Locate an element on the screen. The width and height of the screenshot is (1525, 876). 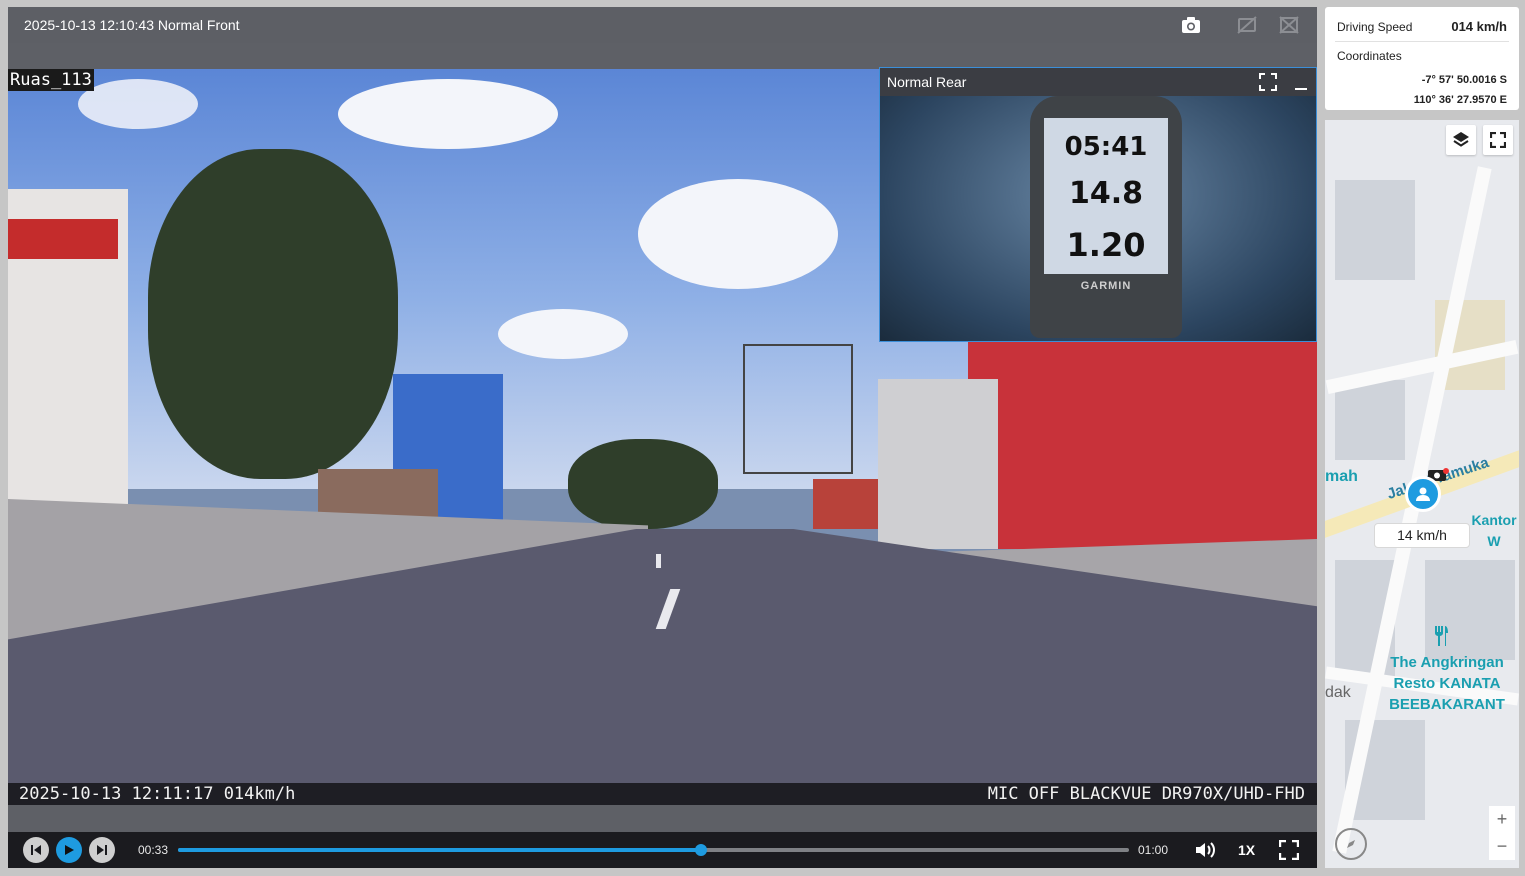
latitude-value: -7° 57' 50.0016 S is located at coordinates (1464, 80).